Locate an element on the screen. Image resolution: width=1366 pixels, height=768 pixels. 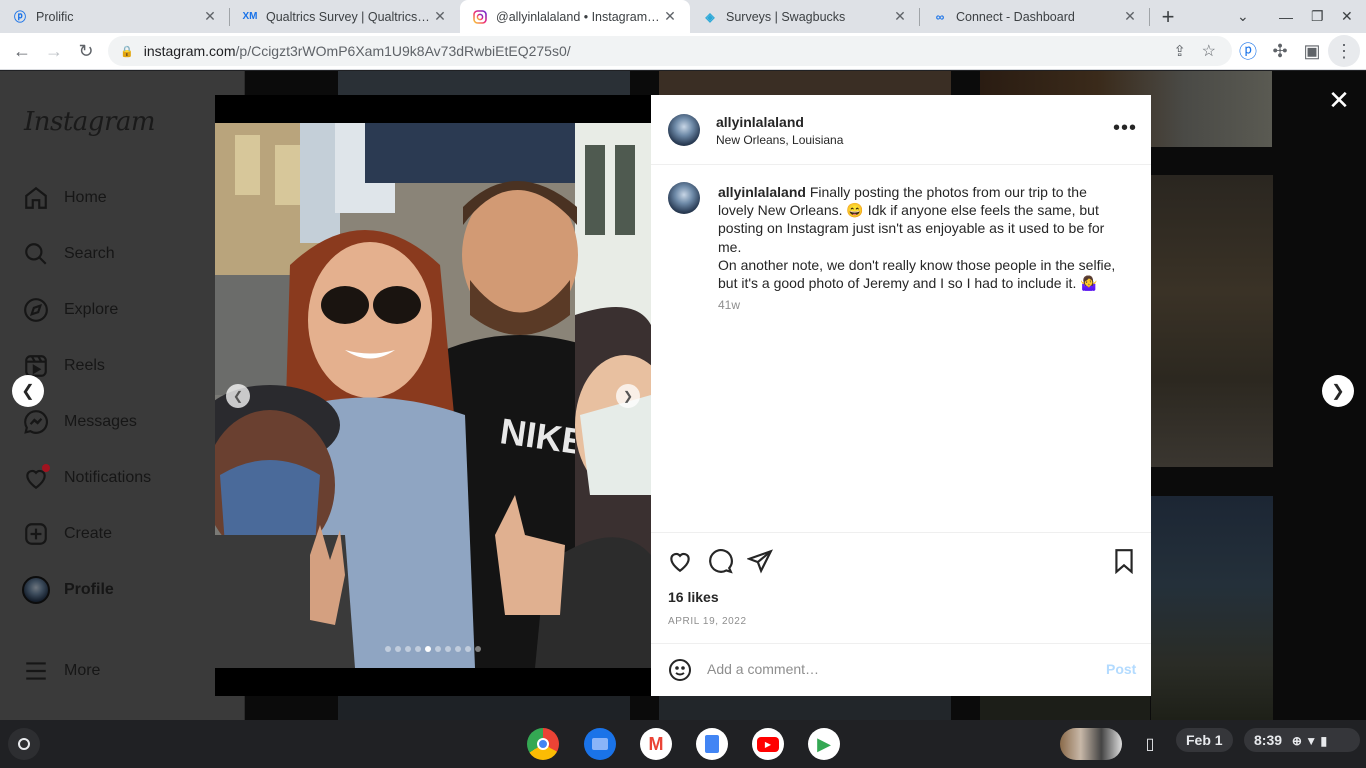
files-icon is located at coordinates (600, 744).